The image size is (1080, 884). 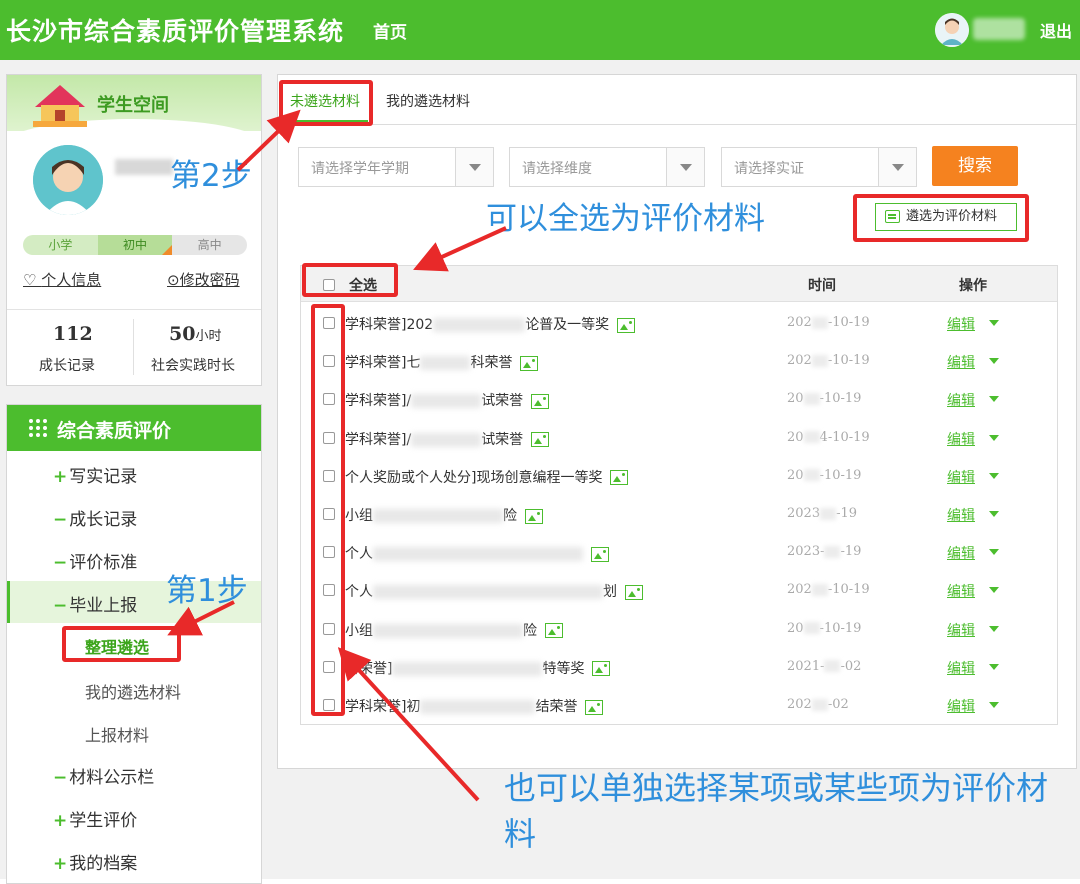 I want to click on menu-item-graduation-report: − 毕业上报, so click(x=95, y=603).